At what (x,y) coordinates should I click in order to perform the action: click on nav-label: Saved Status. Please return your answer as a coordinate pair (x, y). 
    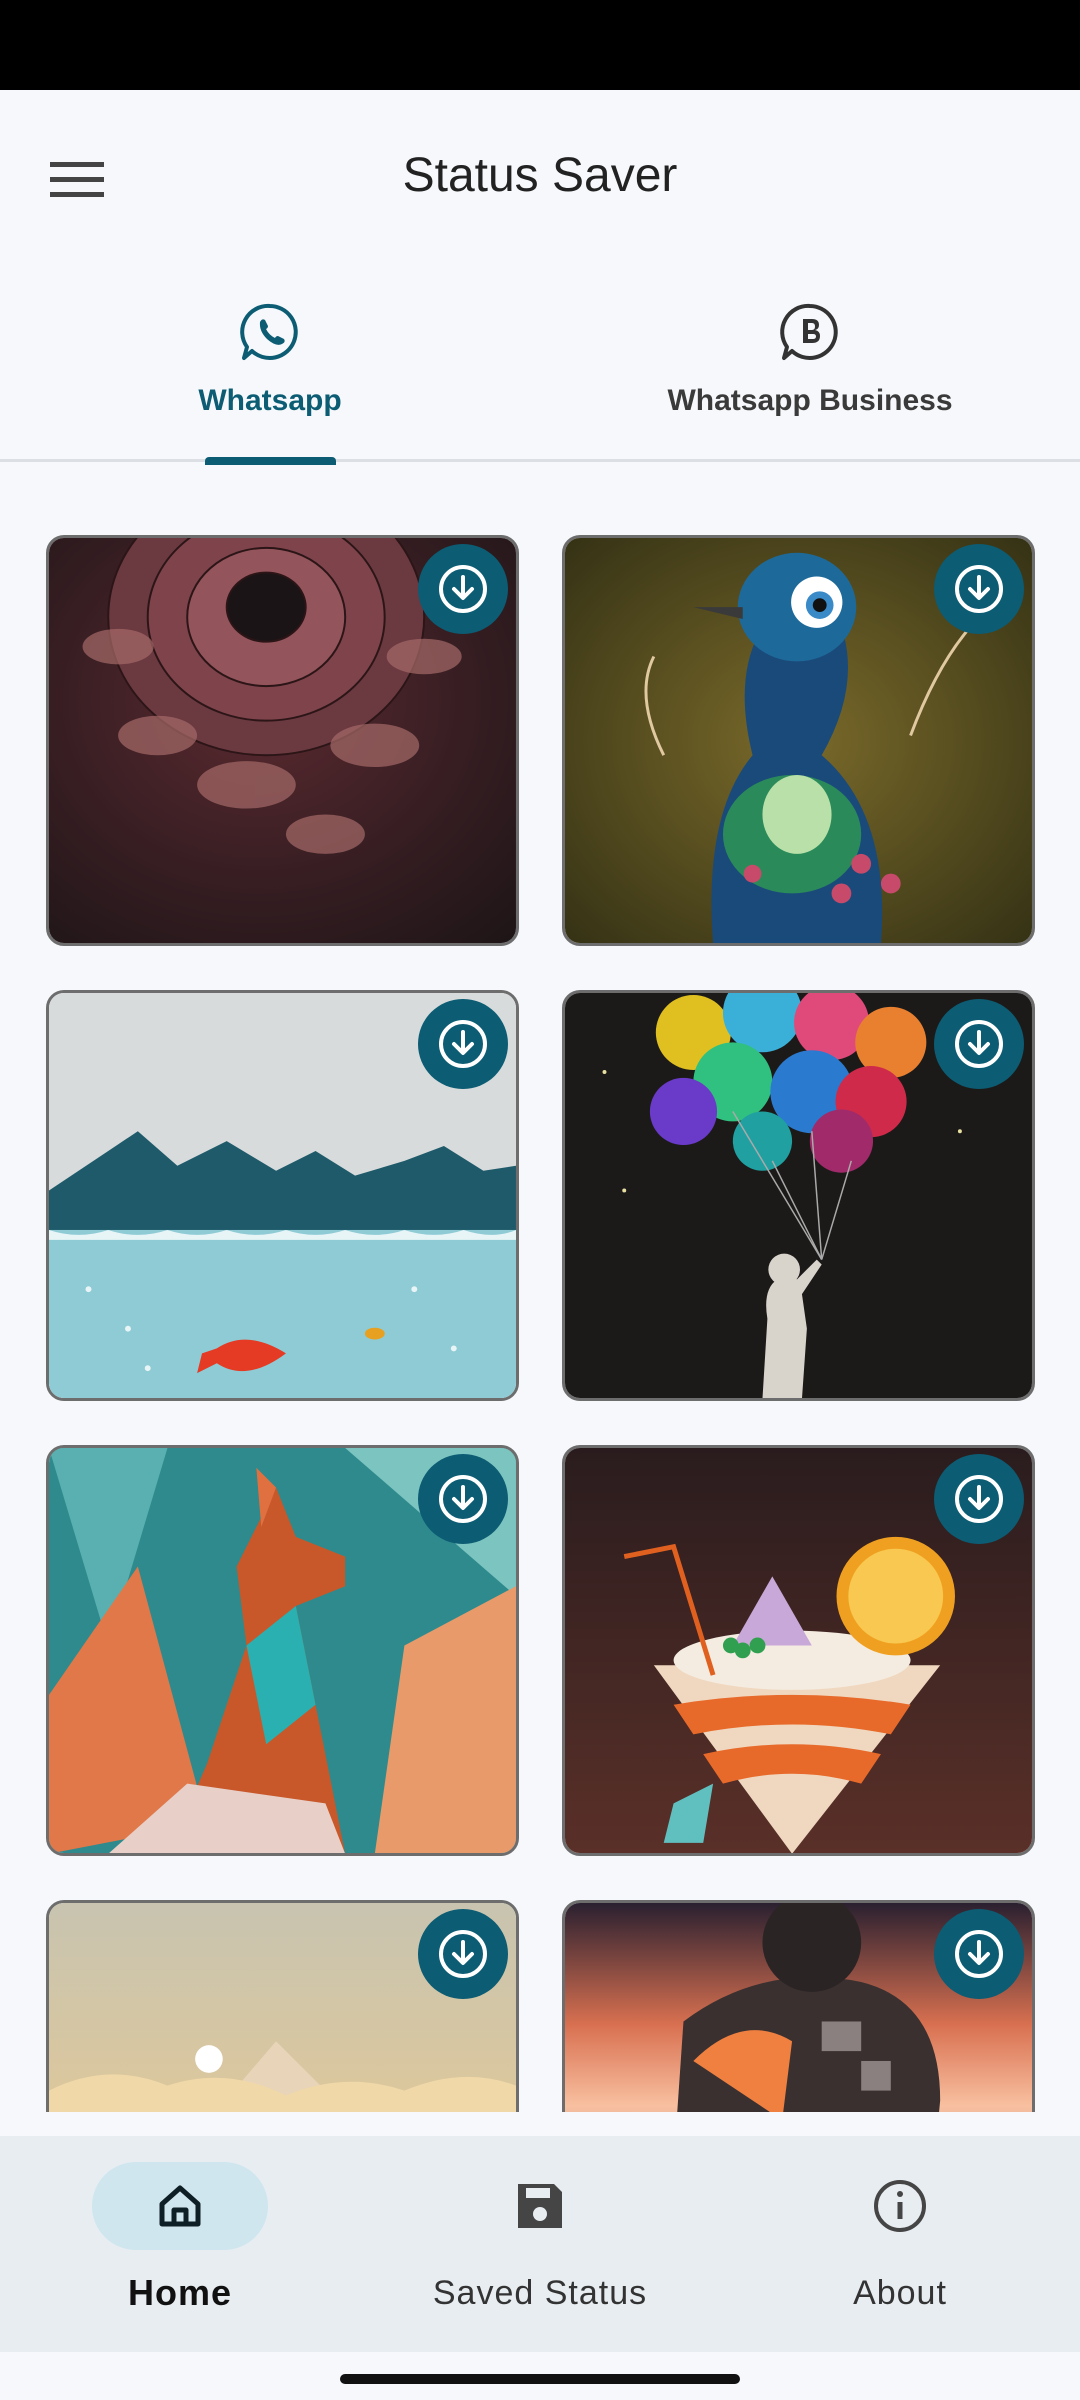
    Looking at the image, I should click on (540, 2293).